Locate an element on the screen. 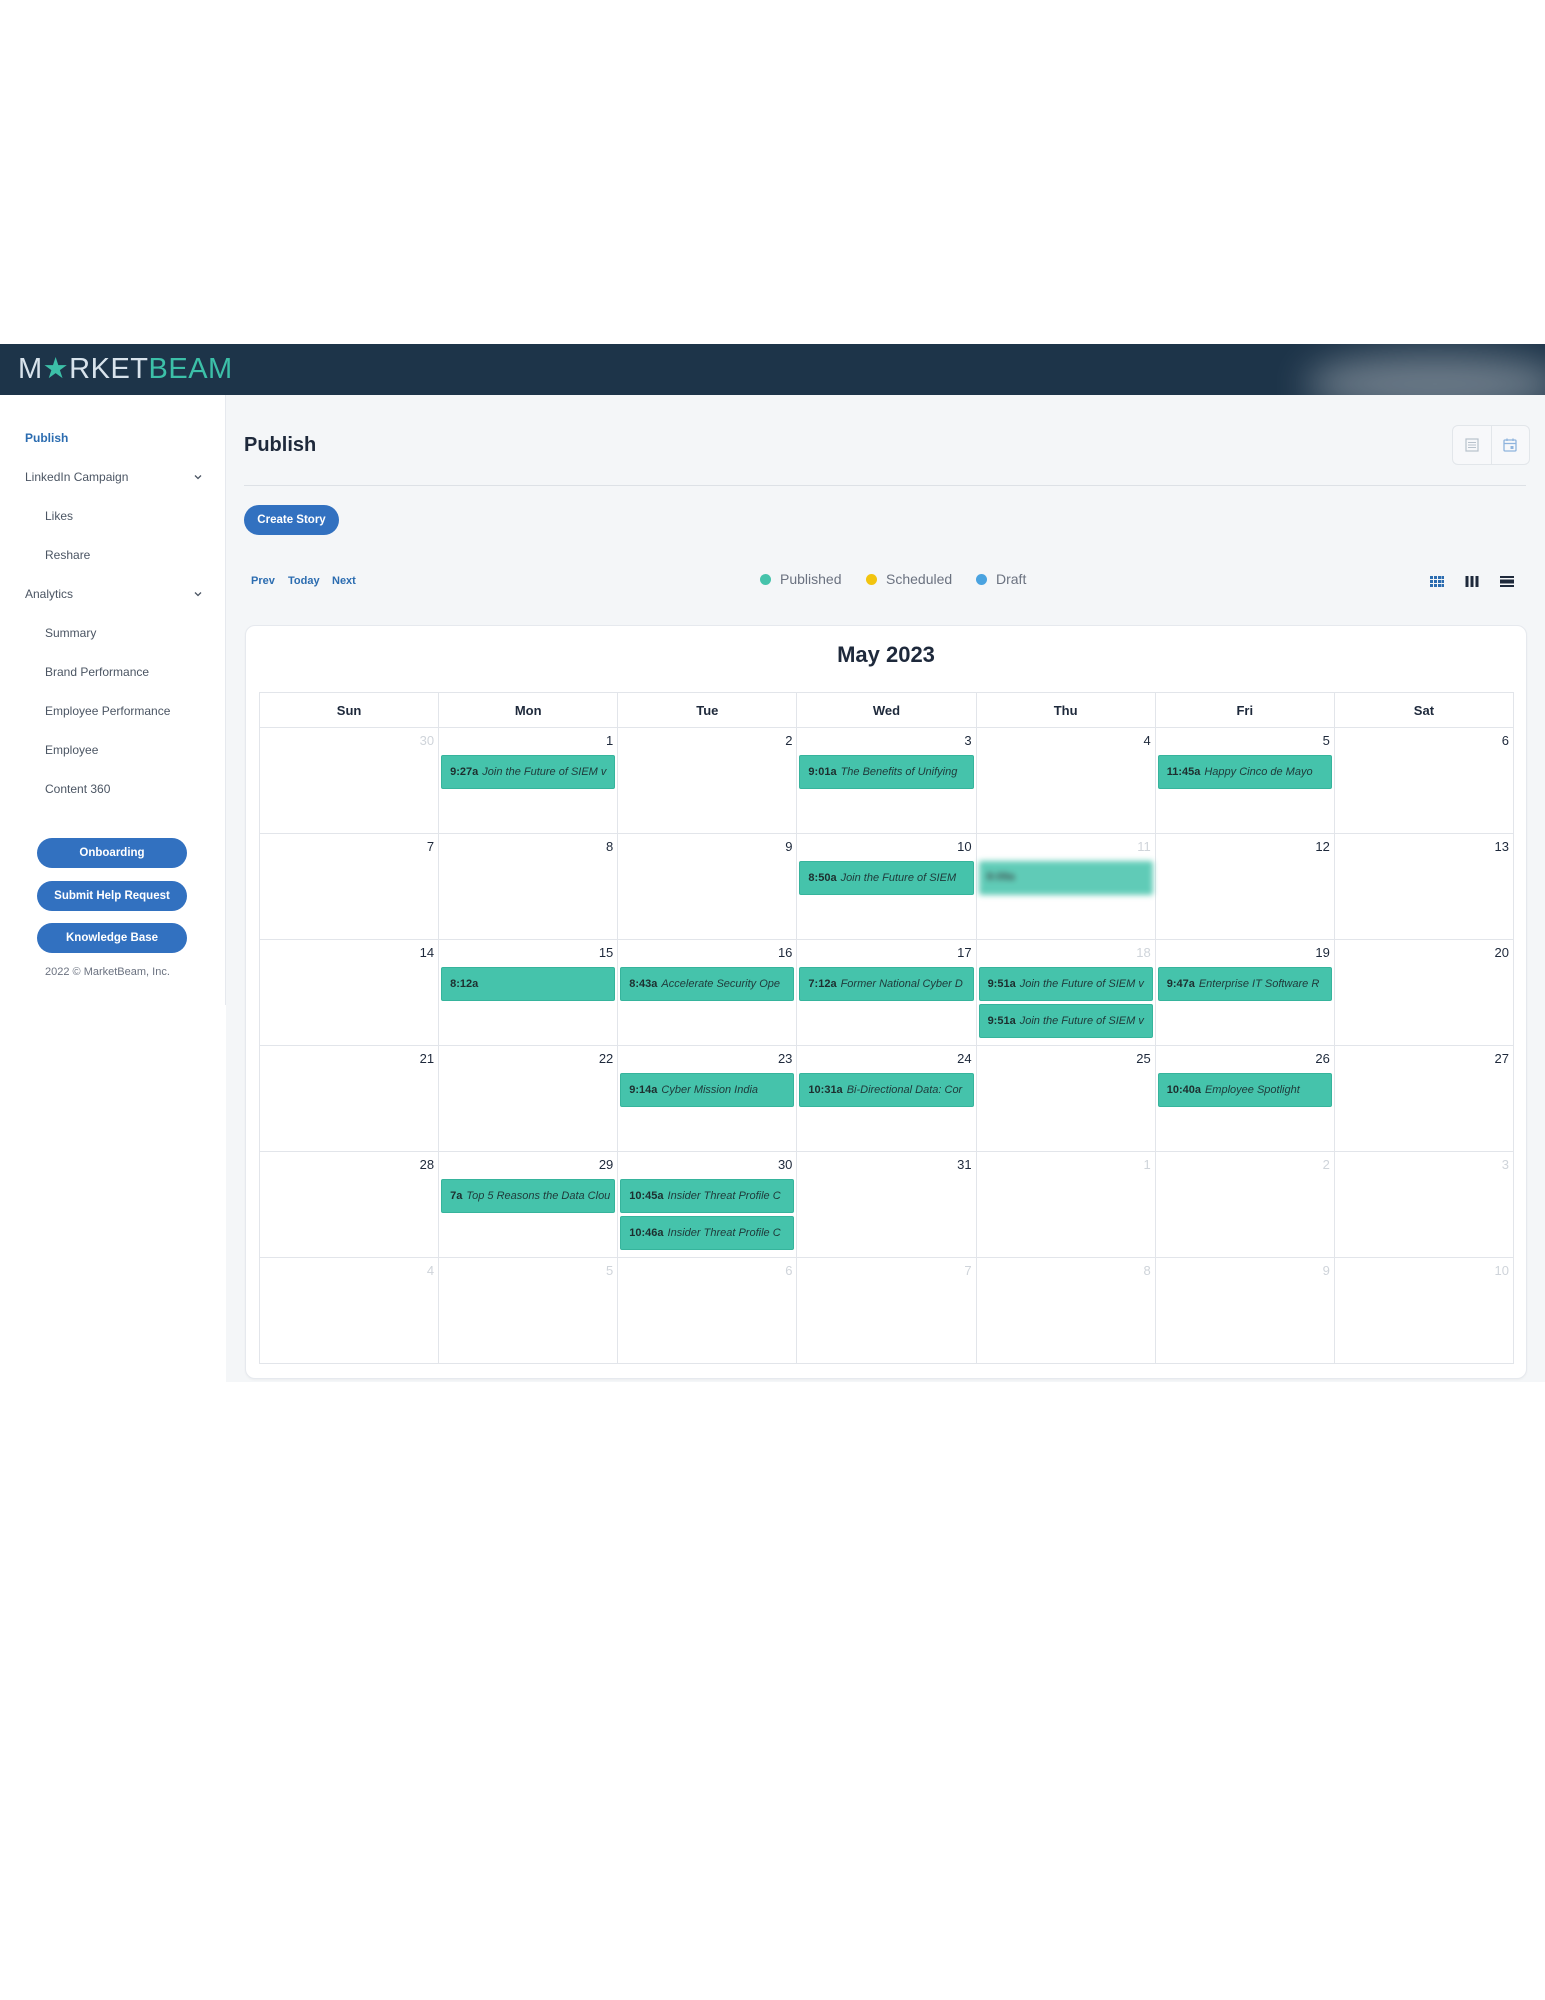 The height and width of the screenshot is (2000, 1545). calendar-event: 9:27a Join the Future of SIEM v is located at coordinates (528, 772).